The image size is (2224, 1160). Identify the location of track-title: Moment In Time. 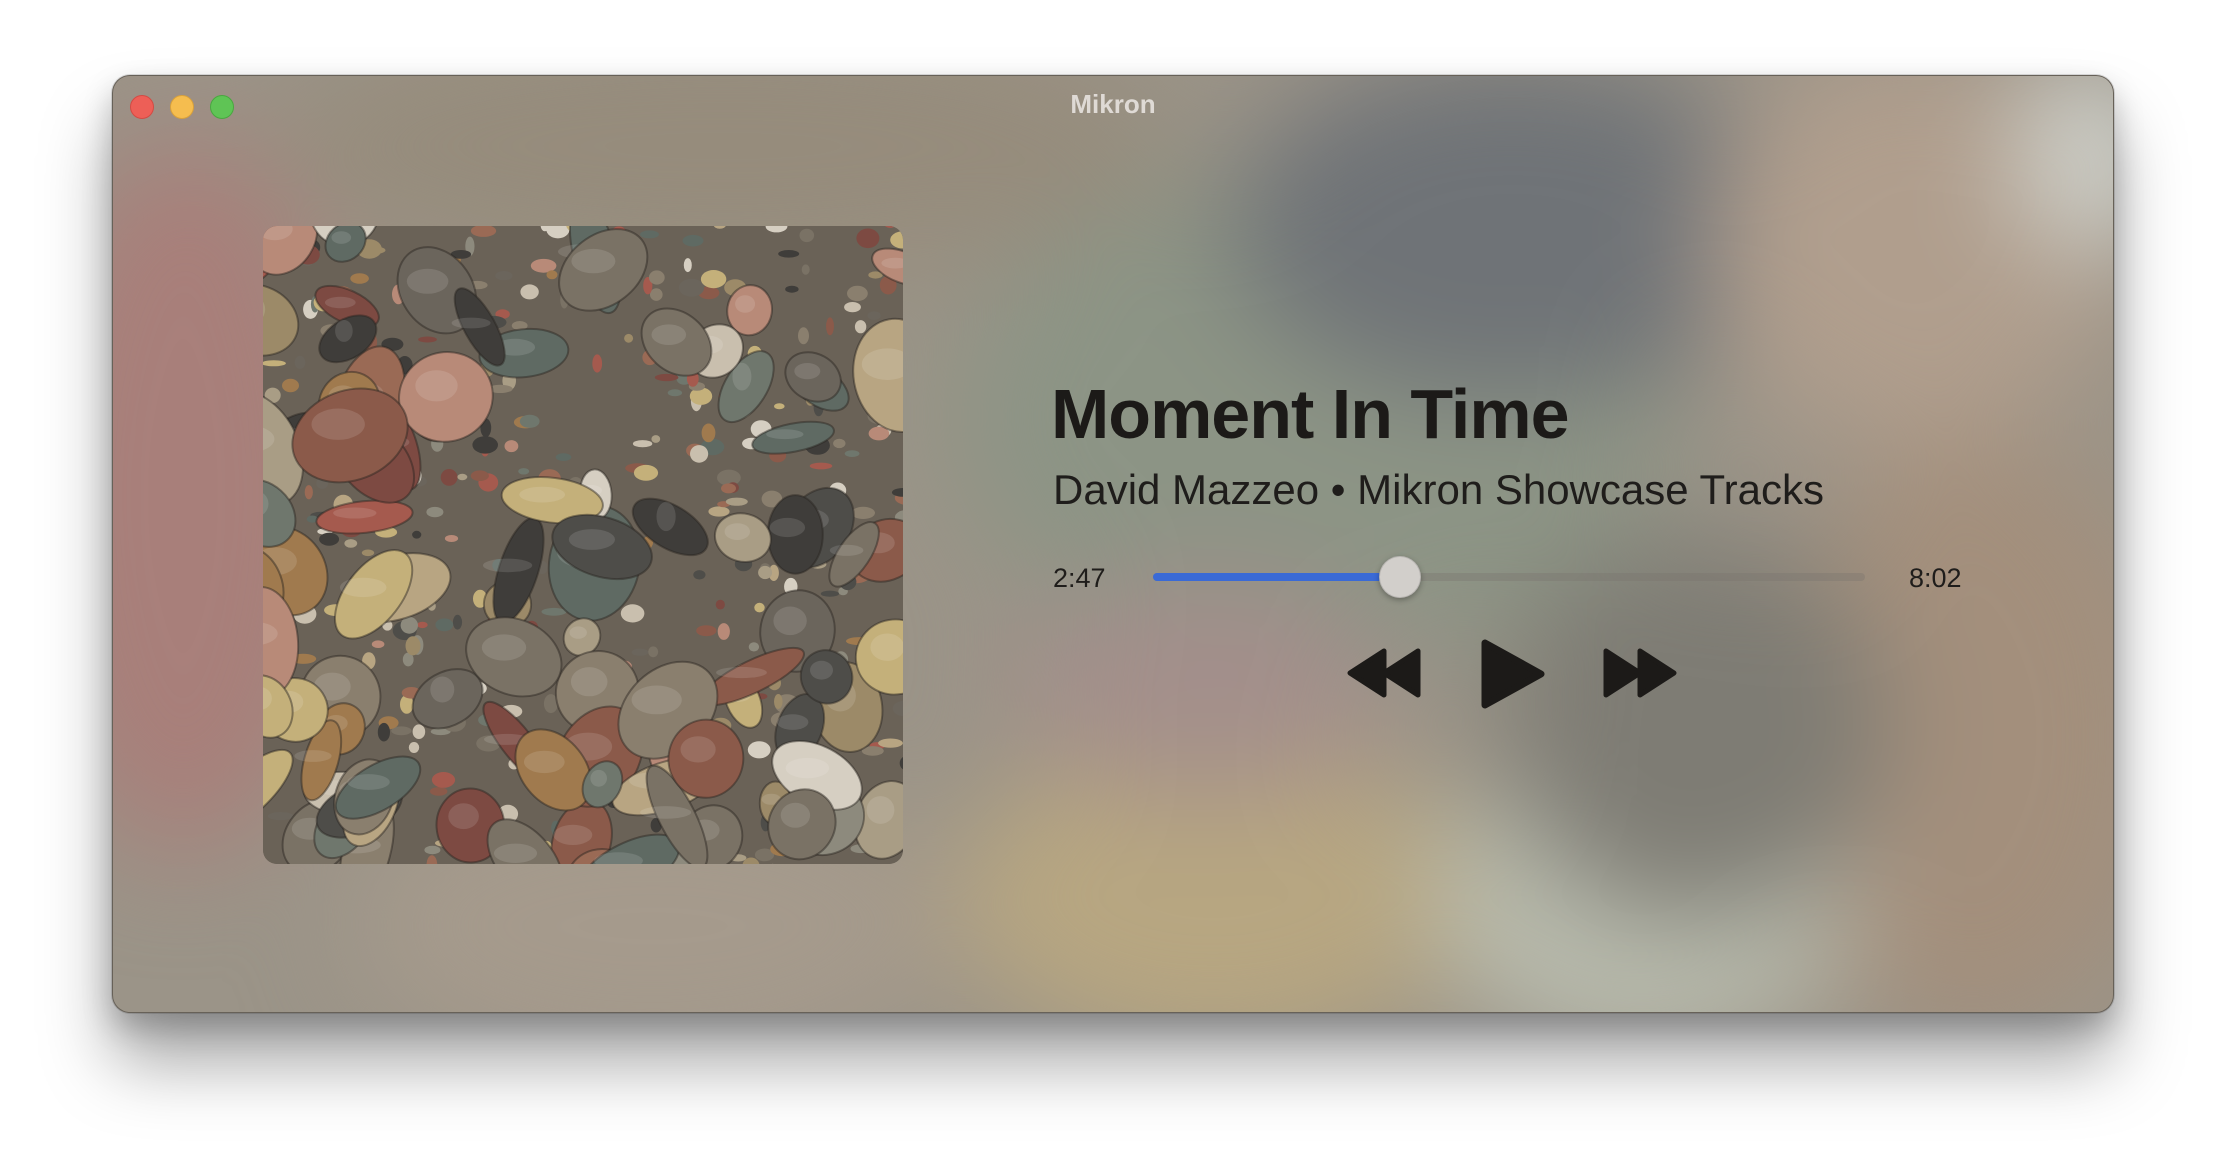
(1310, 414).